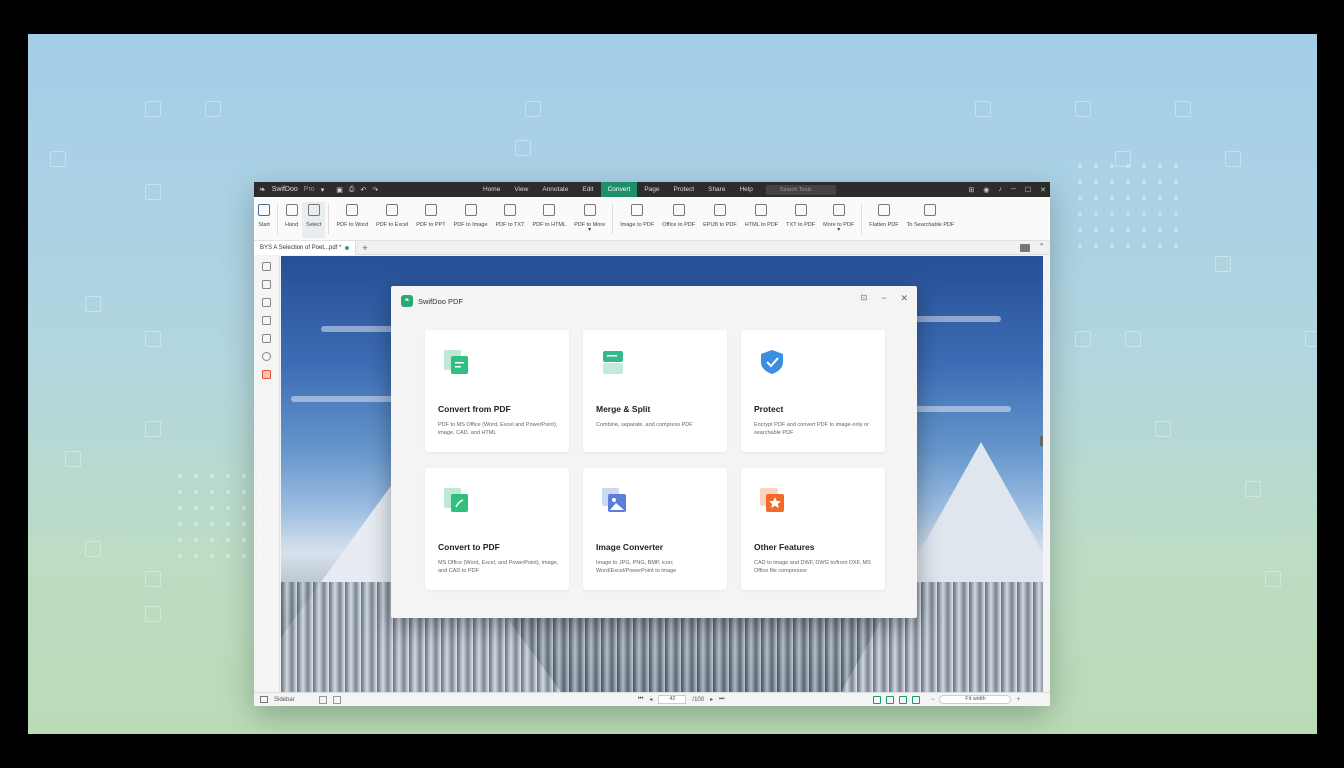 The width and height of the screenshot is (1344, 768). I want to click on pdf-to-more-button: PDF to More ▾, so click(589, 220).